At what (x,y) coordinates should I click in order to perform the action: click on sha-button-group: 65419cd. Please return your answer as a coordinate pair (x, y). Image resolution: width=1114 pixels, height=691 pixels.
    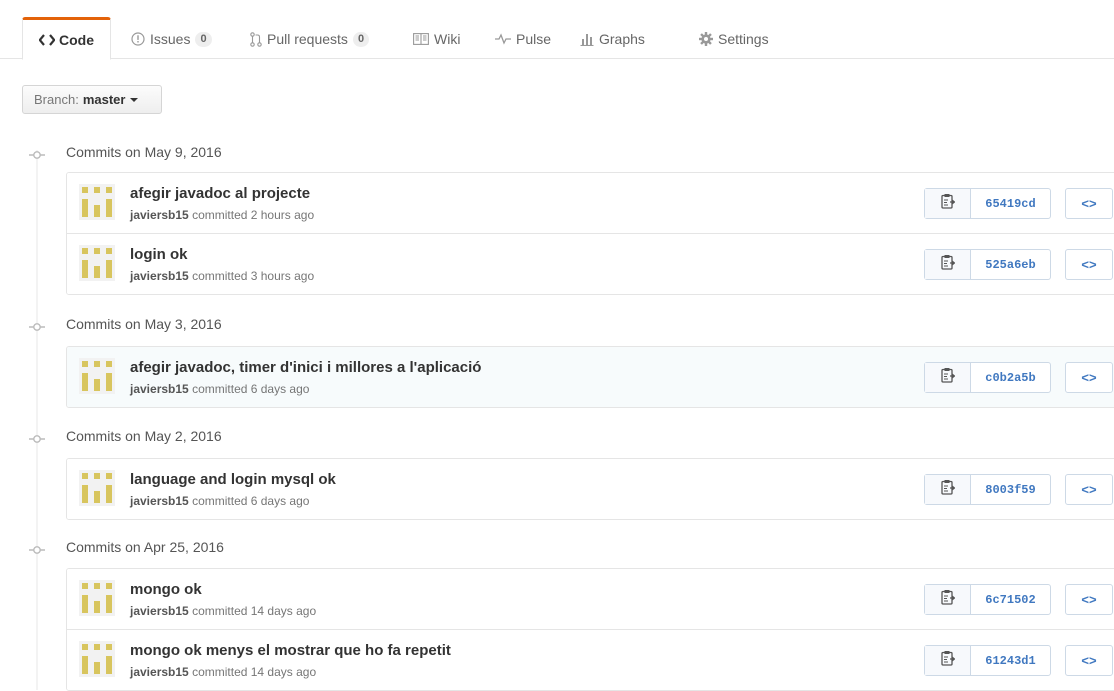
    Looking at the image, I should click on (987, 203).